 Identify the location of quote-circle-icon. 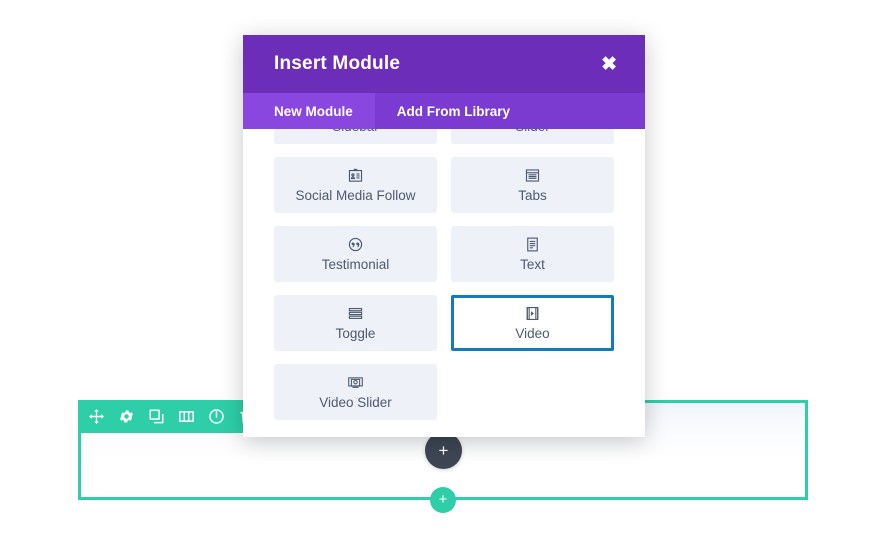
(355, 244).